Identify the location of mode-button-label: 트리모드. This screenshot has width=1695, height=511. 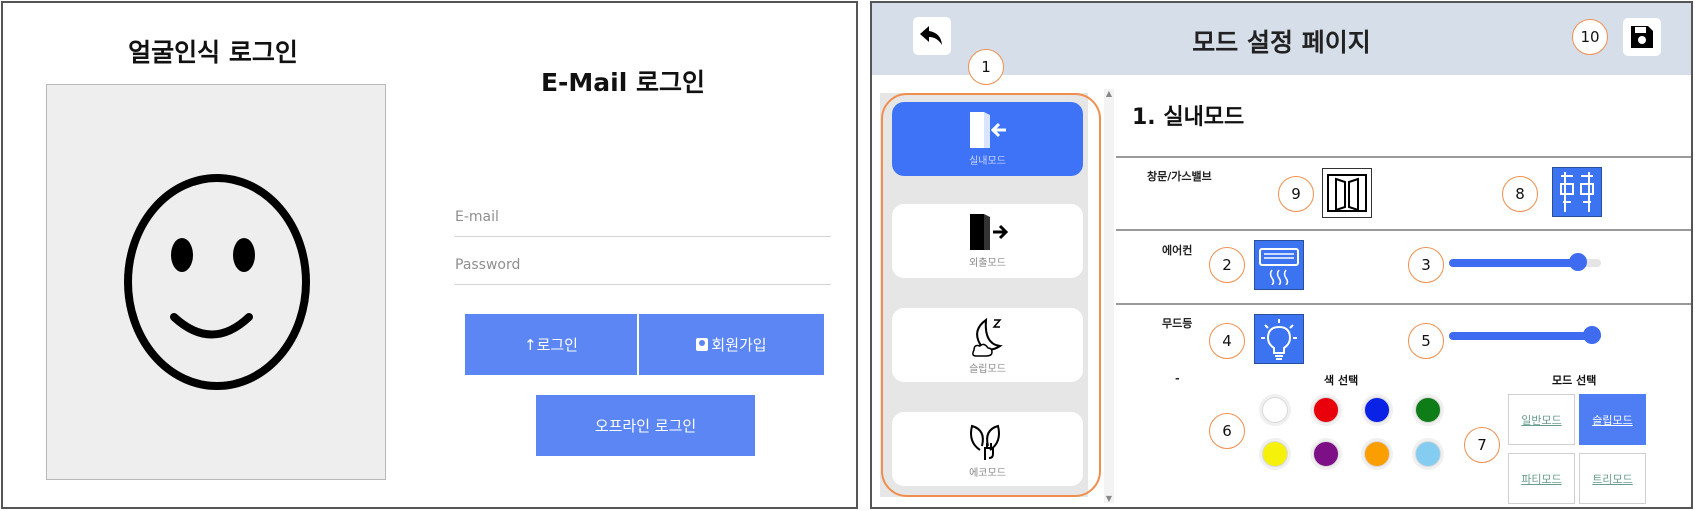
(1612, 479).